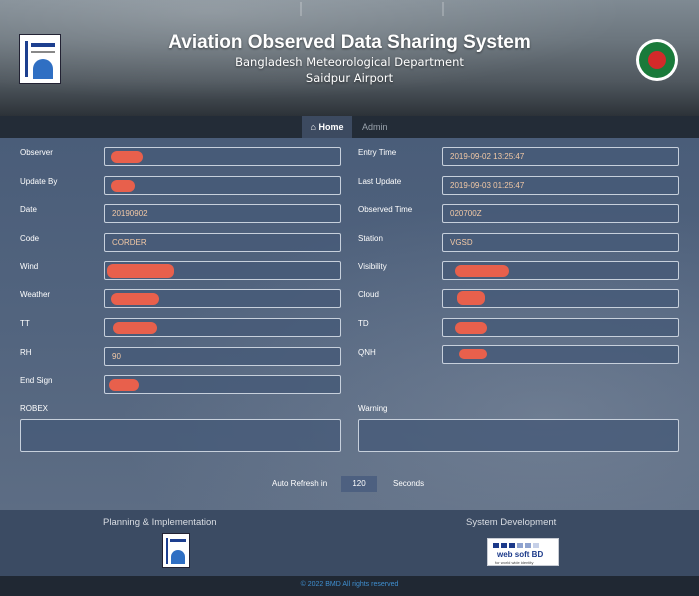  I want to click on update-by-label: Update By, so click(39, 181).